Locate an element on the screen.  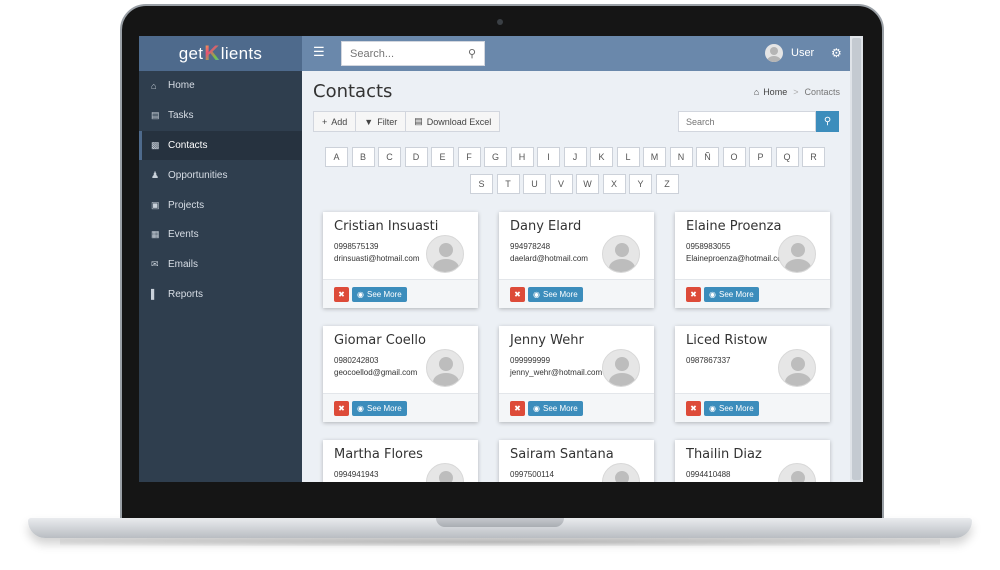
scrollbar-thumb is located at coordinates (856, 259).